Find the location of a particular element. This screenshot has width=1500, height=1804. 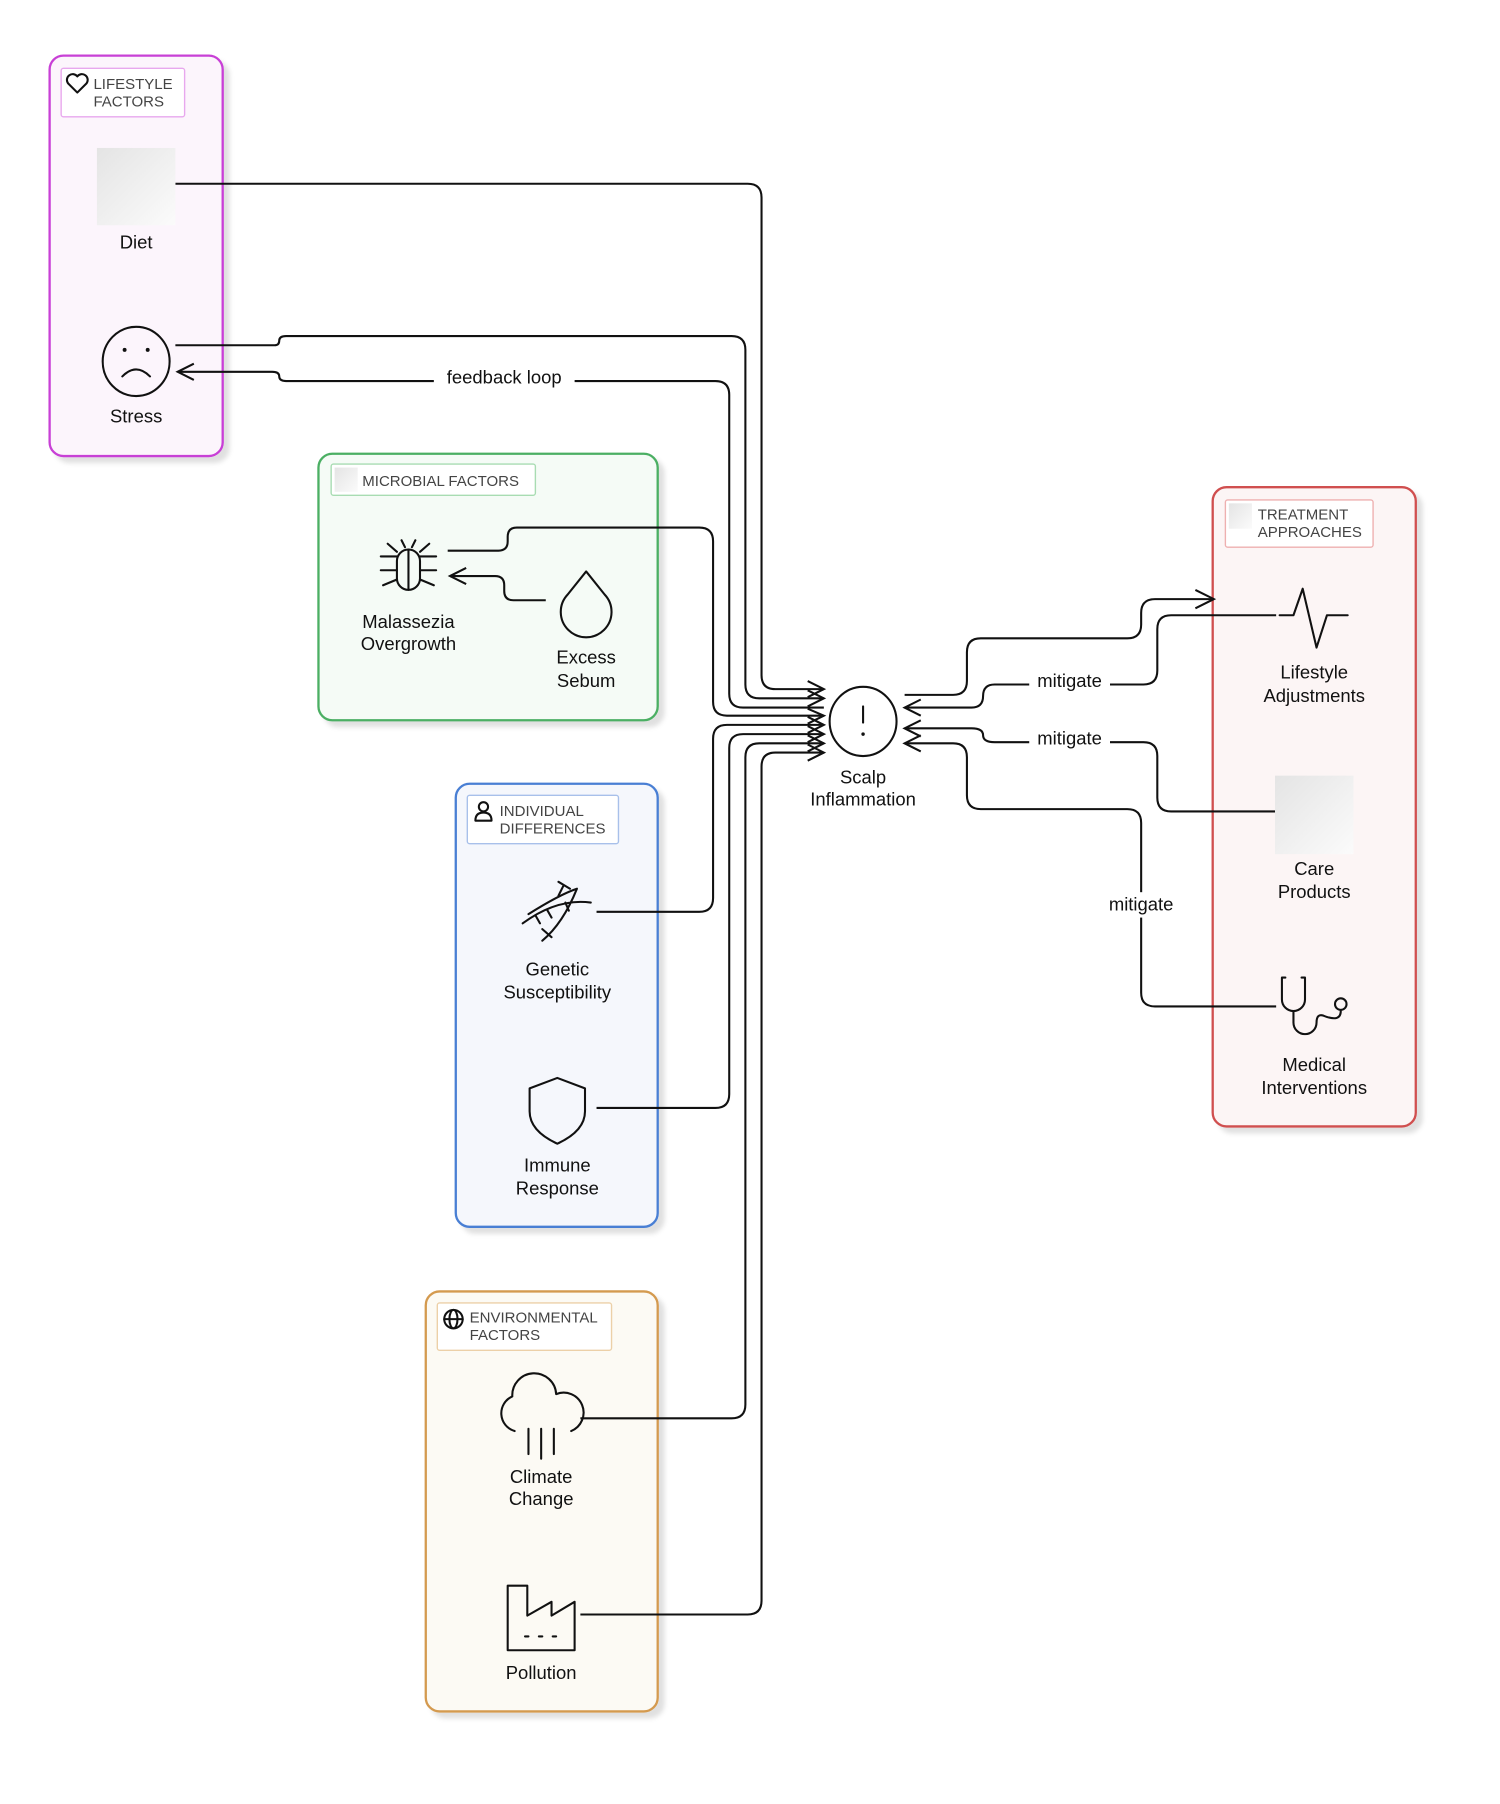

group-title: MICROBIAL FACTORS is located at coordinates (440, 481).